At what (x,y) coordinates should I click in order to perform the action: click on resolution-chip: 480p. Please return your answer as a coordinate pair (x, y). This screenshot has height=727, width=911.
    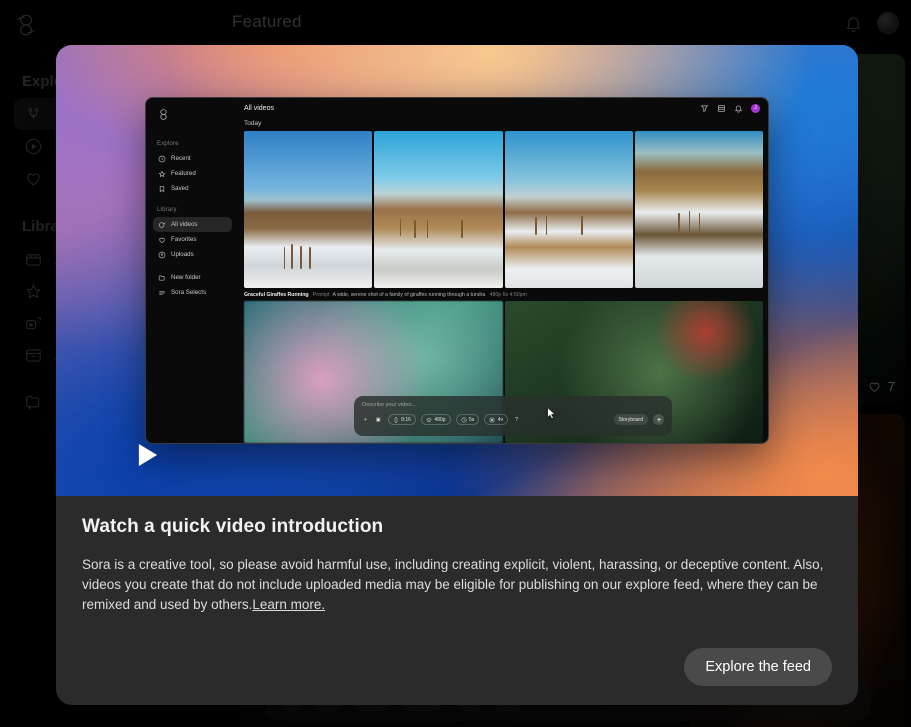
    Looking at the image, I should click on (435, 419).